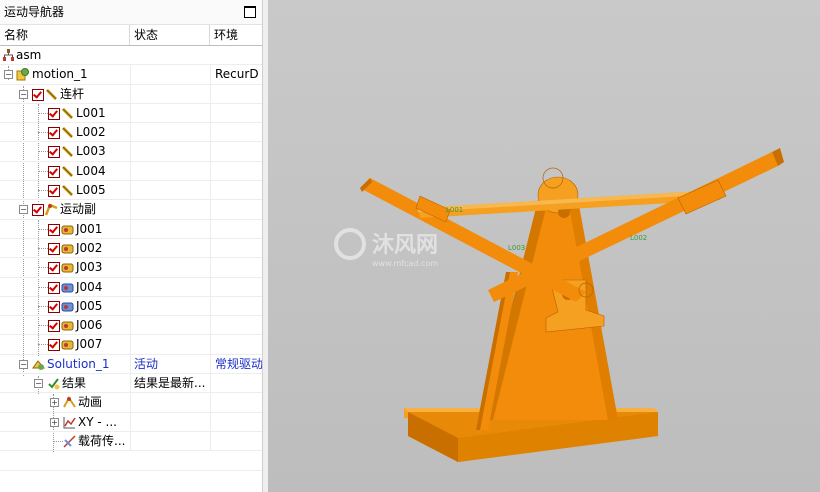 The image size is (820, 492). I want to click on tree-row-joint: J007, so click(131, 345).